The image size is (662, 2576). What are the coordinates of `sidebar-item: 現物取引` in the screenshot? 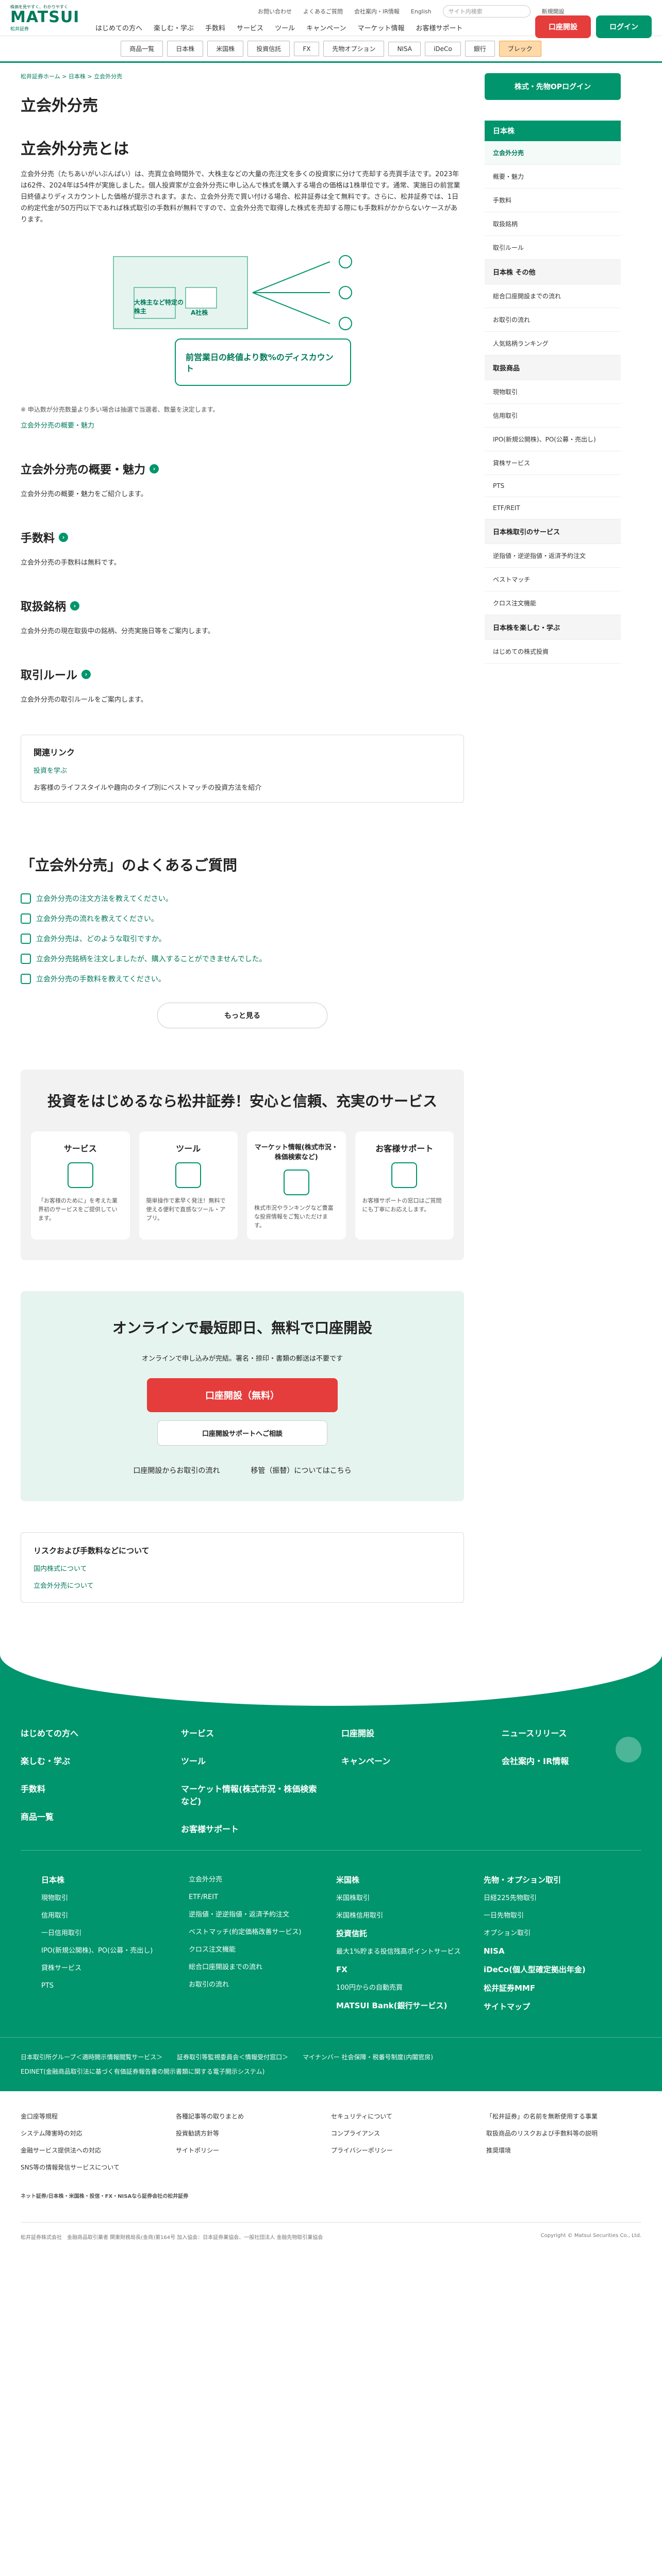 It's located at (553, 392).